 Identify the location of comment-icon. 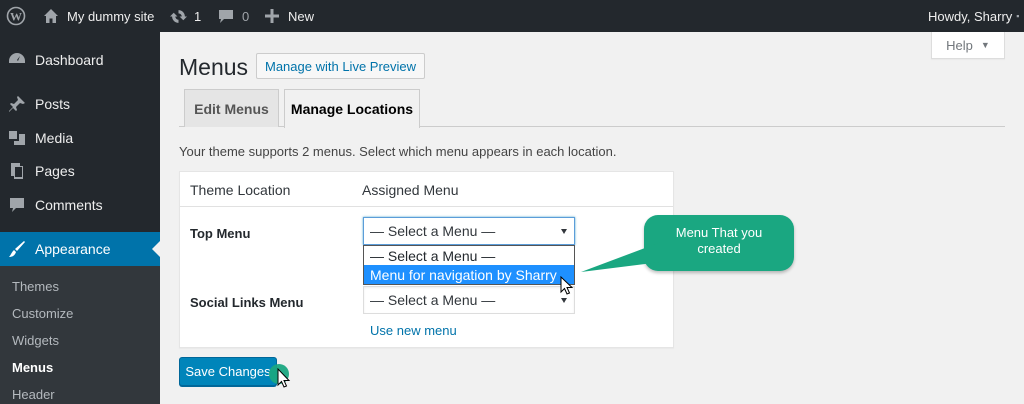
(18, 205).